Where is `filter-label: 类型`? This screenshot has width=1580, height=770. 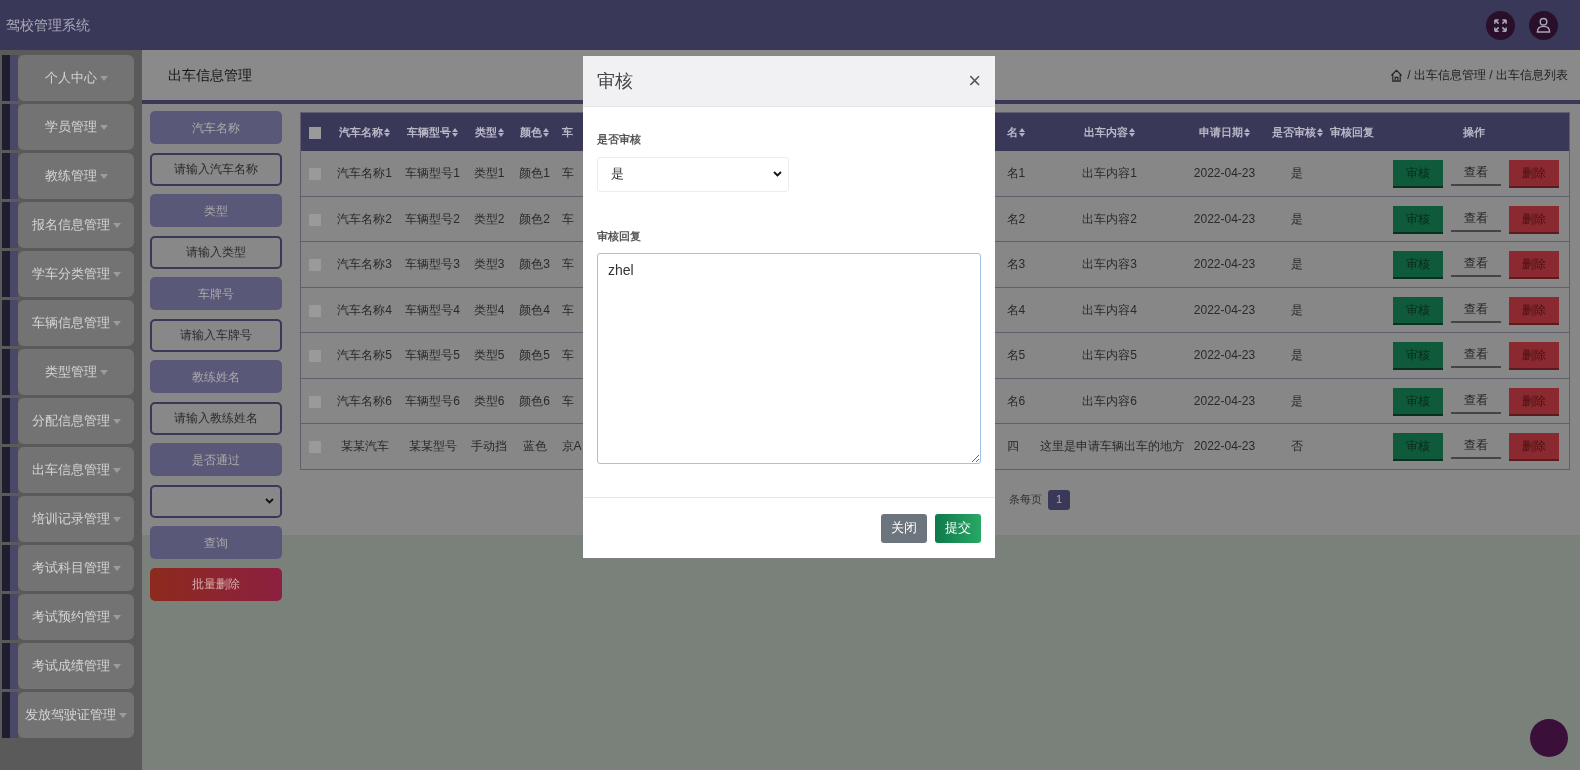
filter-label: 类型 is located at coordinates (216, 210).